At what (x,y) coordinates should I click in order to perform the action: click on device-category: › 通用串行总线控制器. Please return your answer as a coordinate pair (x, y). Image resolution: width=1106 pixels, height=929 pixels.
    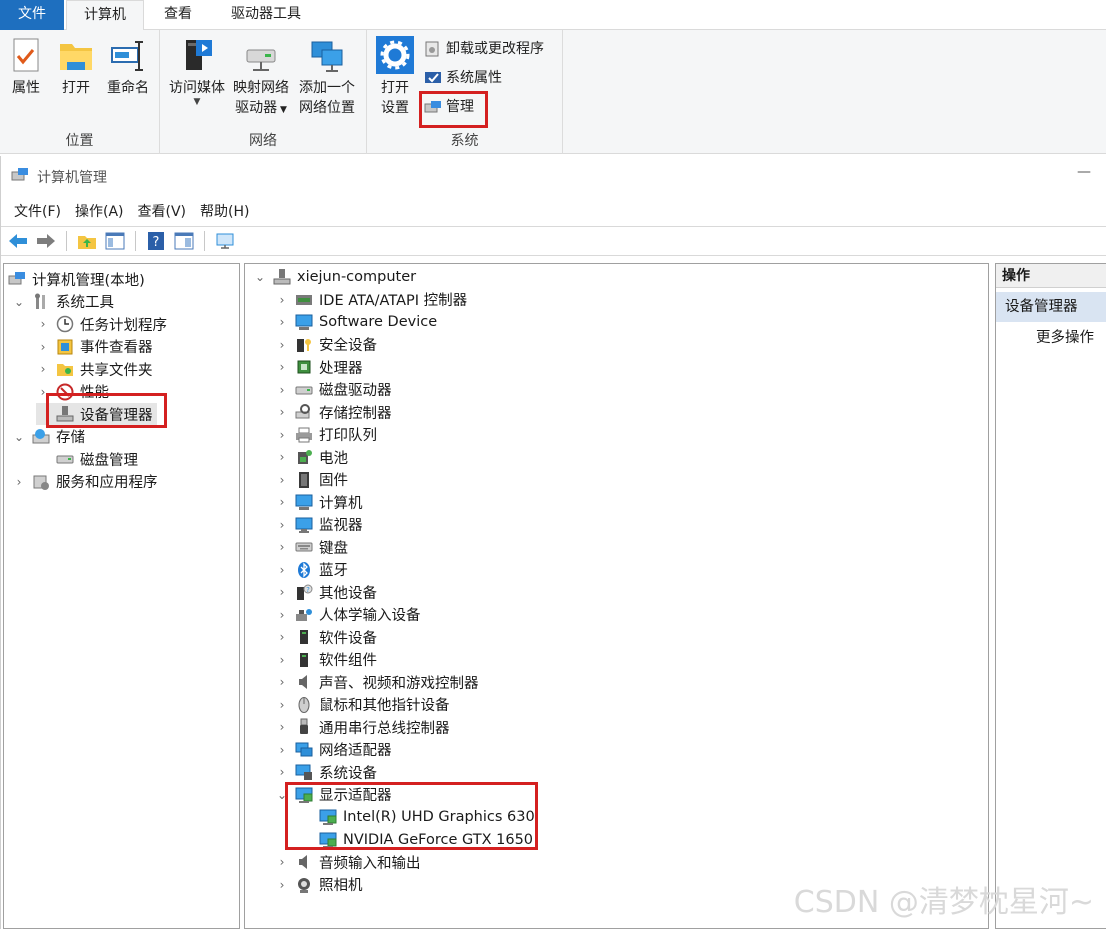
    Looking at the image, I should click on (362, 727).